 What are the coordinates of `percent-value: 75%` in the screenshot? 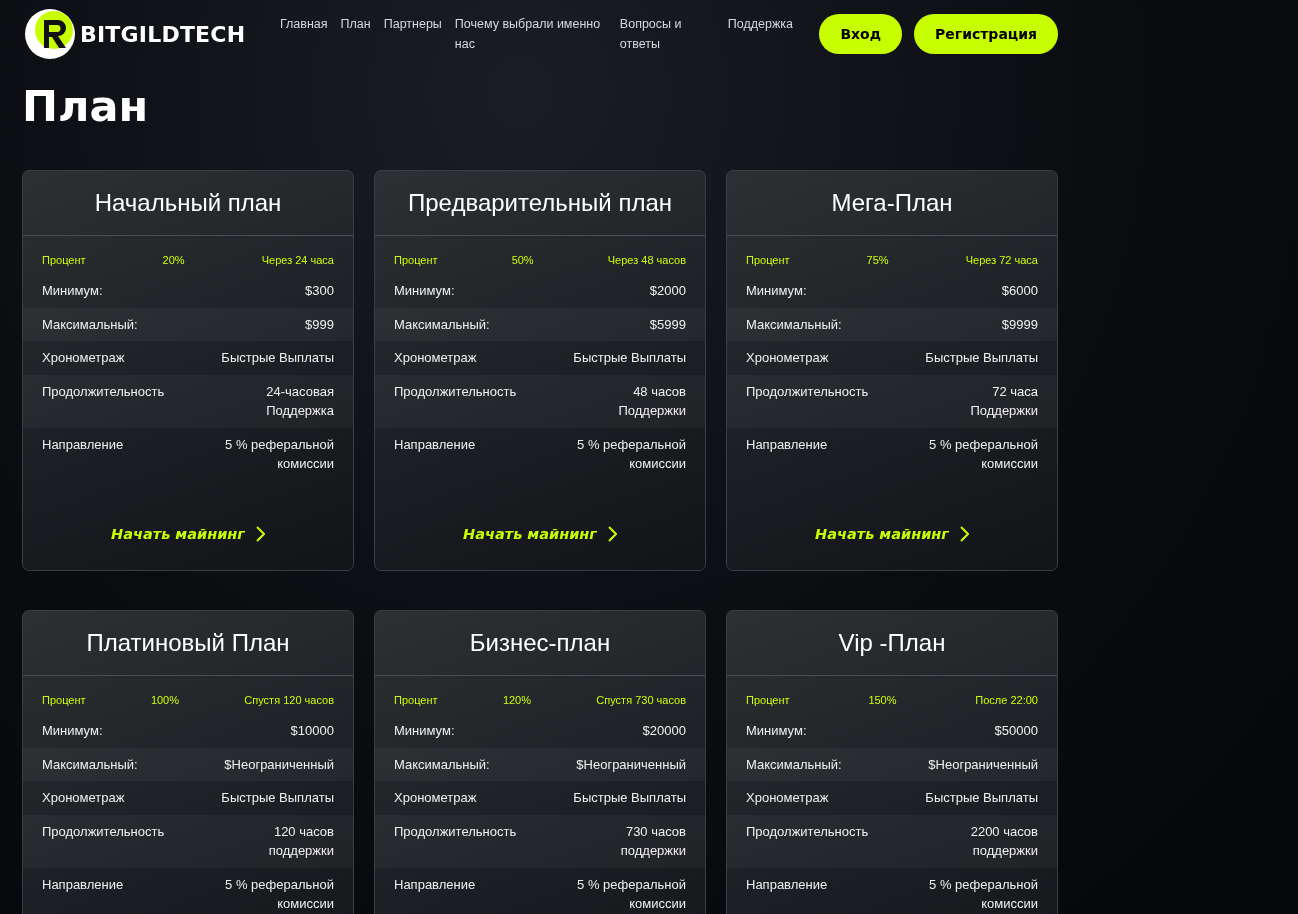 It's located at (877, 260).